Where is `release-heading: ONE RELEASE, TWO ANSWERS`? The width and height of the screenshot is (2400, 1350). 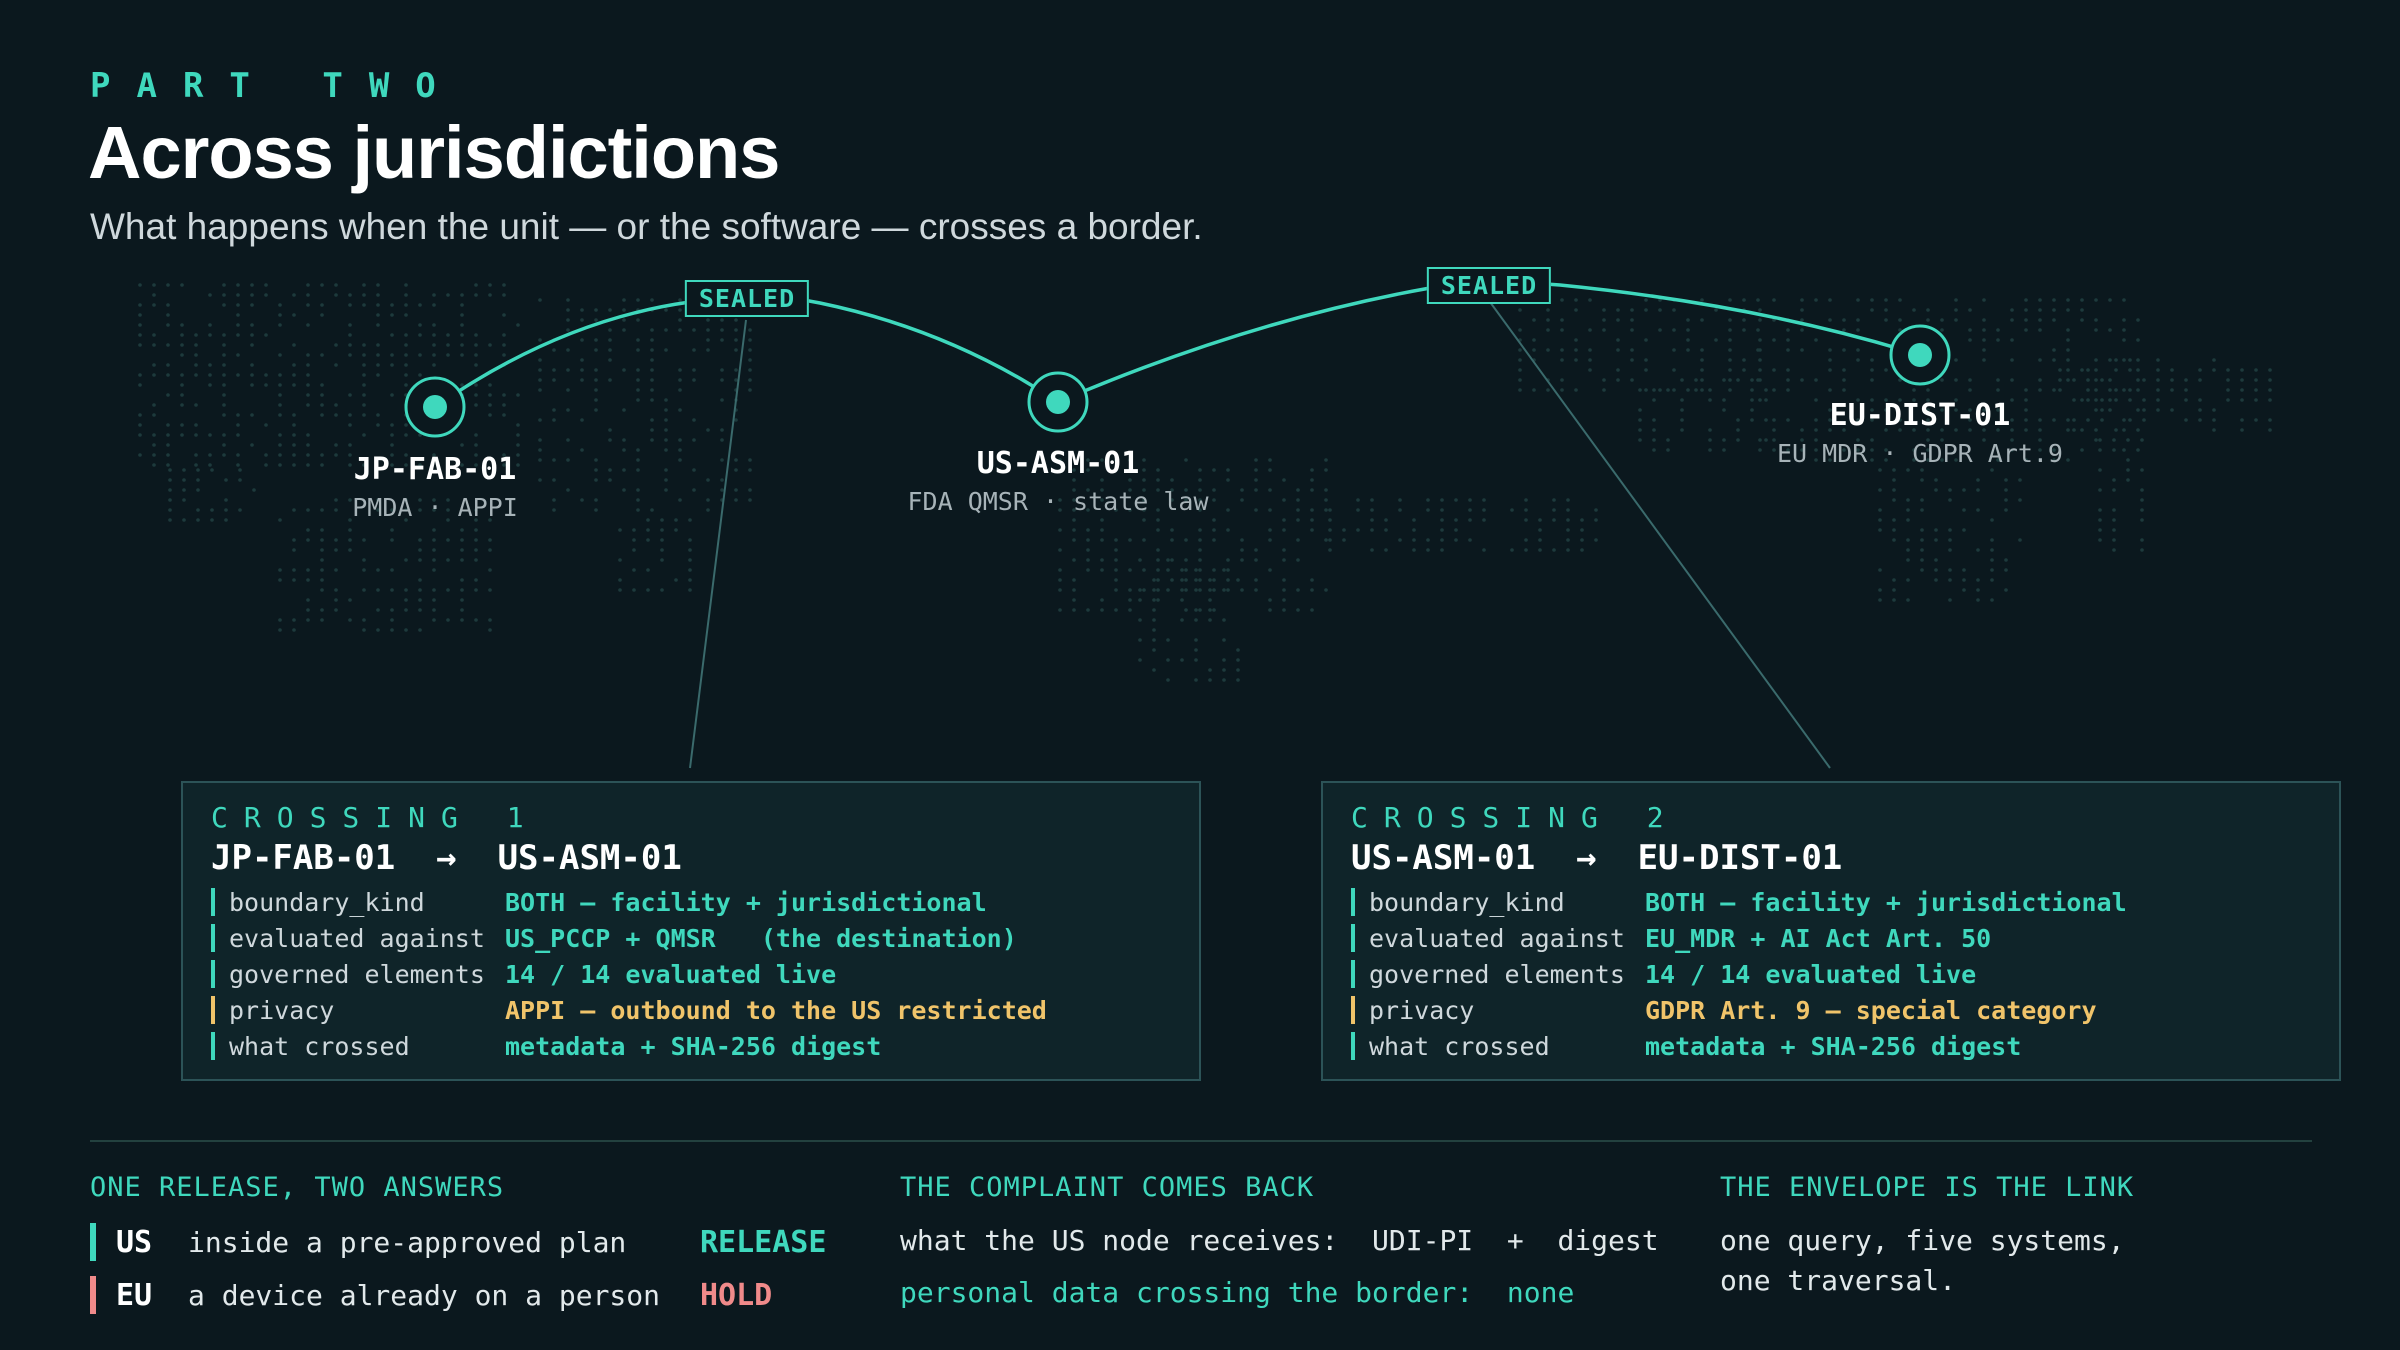
release-heading: ONE RELEASE, TWO ANSWERS is located at coordinates (297, 1187).